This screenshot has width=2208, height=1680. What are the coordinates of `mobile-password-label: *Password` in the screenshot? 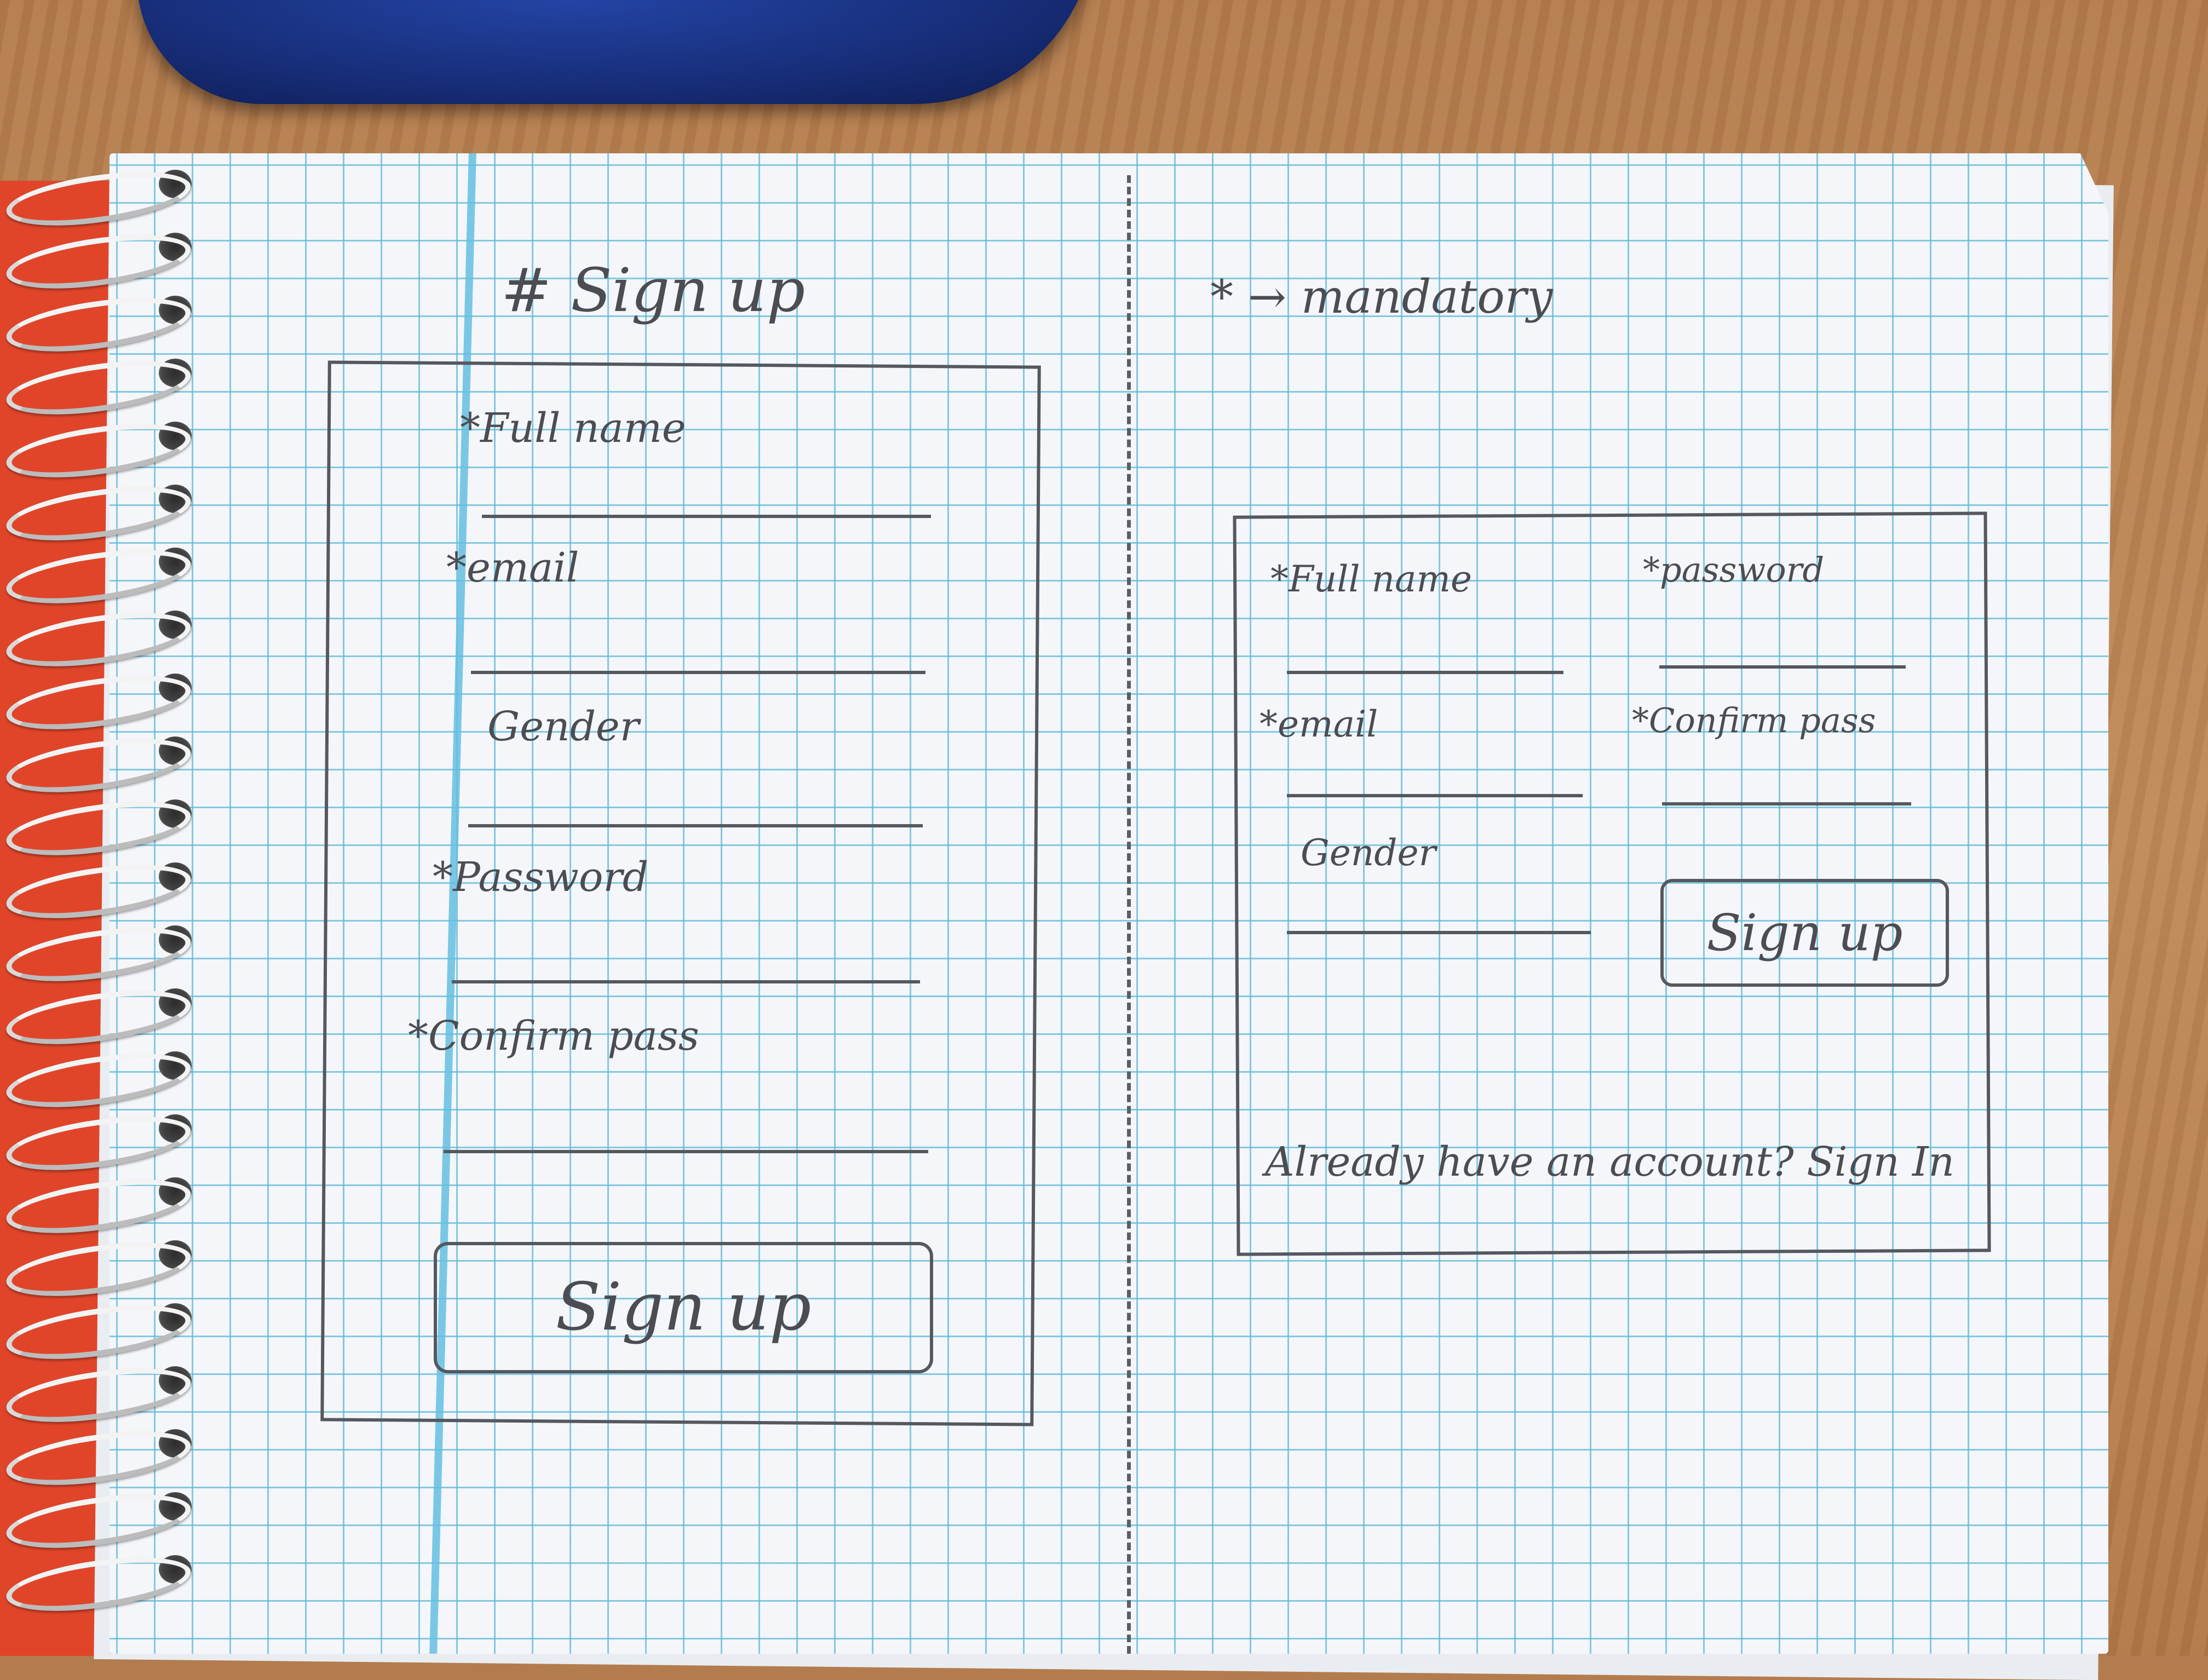 It's located at (541, 877).